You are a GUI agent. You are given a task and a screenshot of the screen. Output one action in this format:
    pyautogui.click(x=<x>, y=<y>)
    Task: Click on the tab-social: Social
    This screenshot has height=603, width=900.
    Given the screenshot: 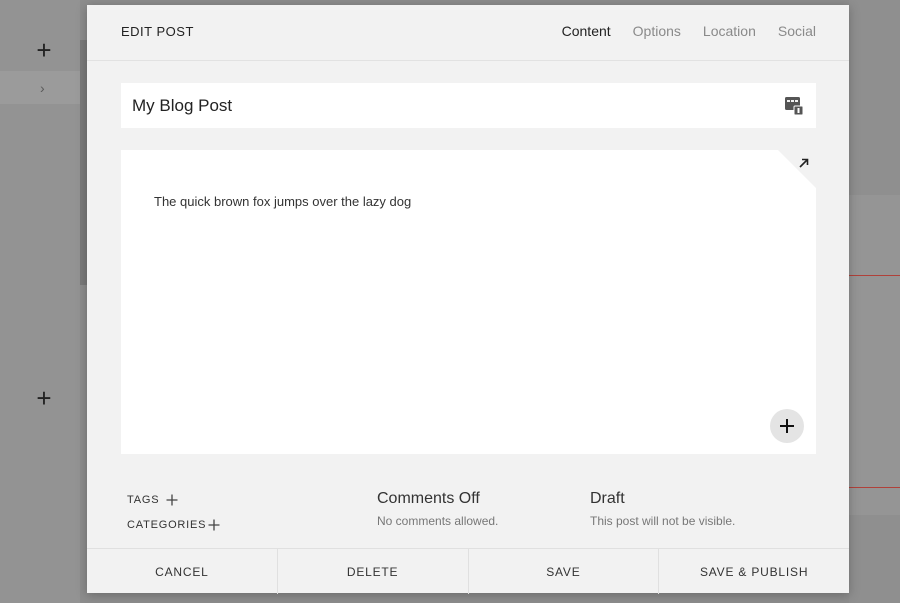 What is the action you would take?
    pyautogui.click(x=797, y=31)
    